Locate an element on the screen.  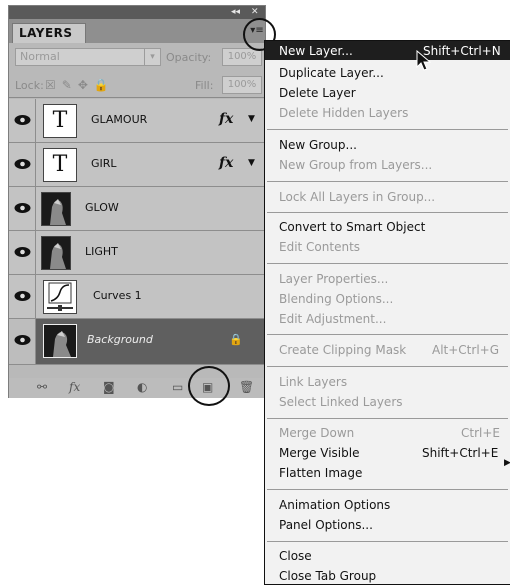
highlight-circle-new-layer is located at coordinates (209, 386).